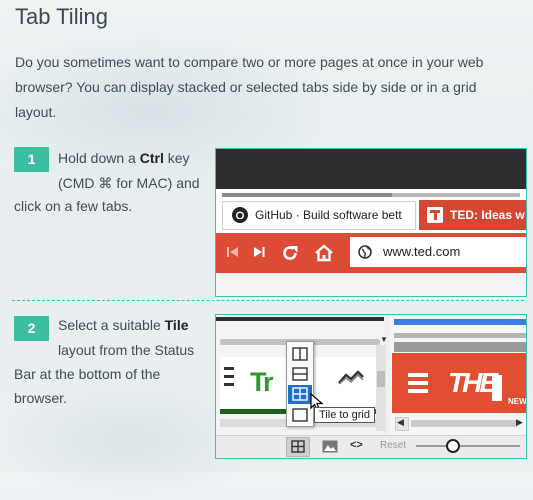  Describe the element at coordinates (351, 377) in the screenshot. I see `trend-chart-icon` at that location.